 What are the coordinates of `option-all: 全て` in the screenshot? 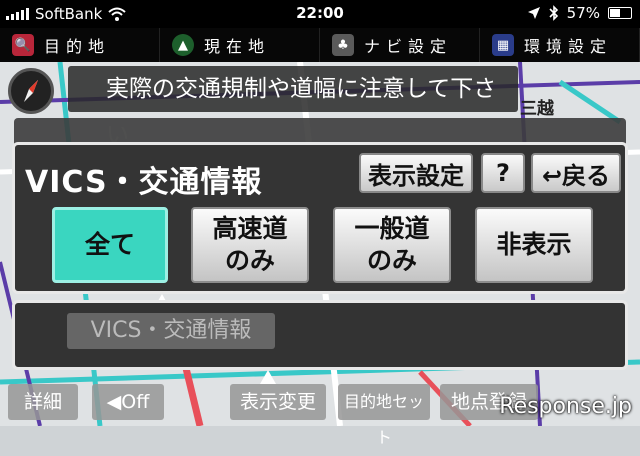 It's located at (110, 245).